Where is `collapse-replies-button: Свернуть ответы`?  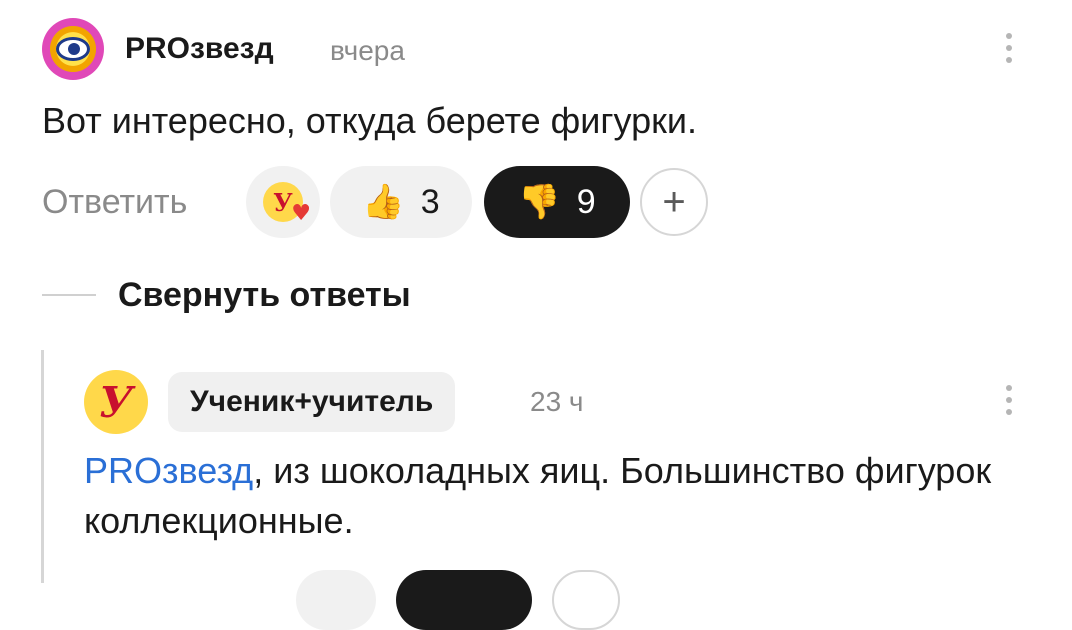 collapse-replies-button: Свернуть ответы is located at coordinates (264, 295).